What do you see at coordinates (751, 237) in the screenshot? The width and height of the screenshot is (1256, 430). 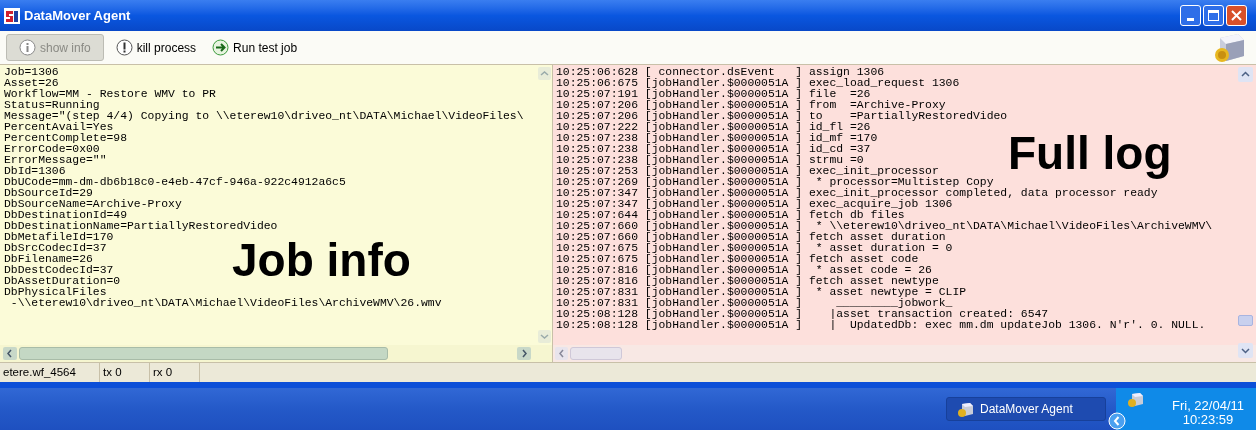 I see `log-line: 10:25:07:660 [jobHandler.$0000051A ] fetch asset duration` at bounding box center [751, 237].